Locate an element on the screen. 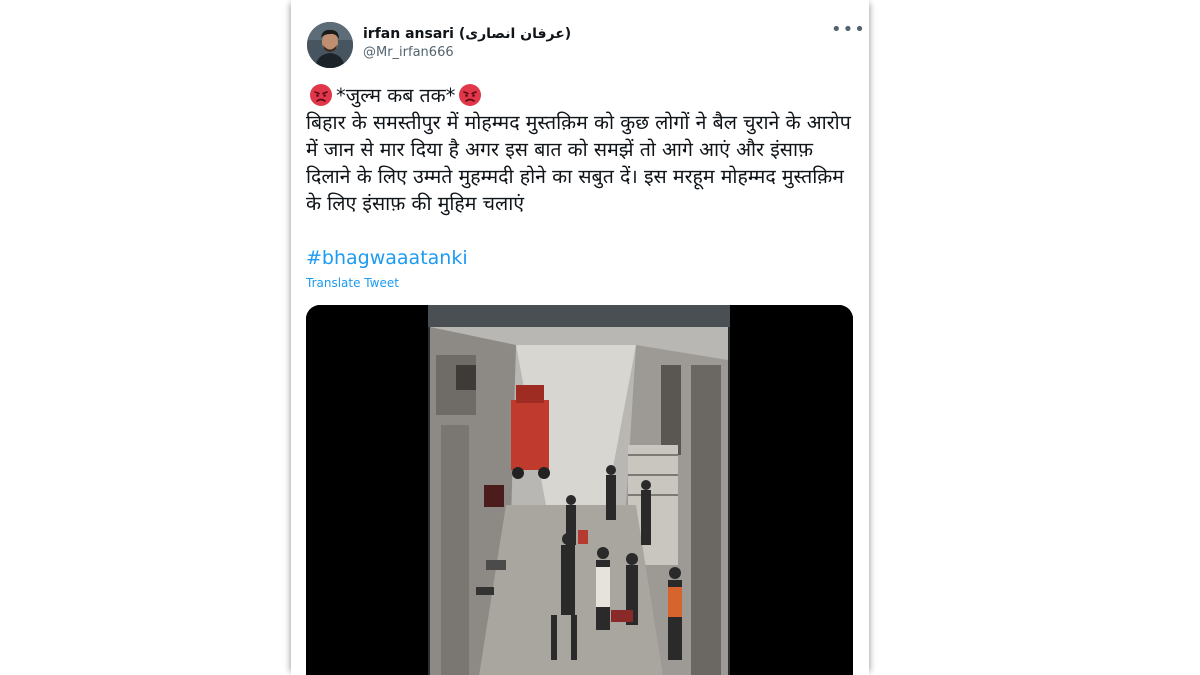  more-options-icon: ••• is located at coordinates (848, 31).